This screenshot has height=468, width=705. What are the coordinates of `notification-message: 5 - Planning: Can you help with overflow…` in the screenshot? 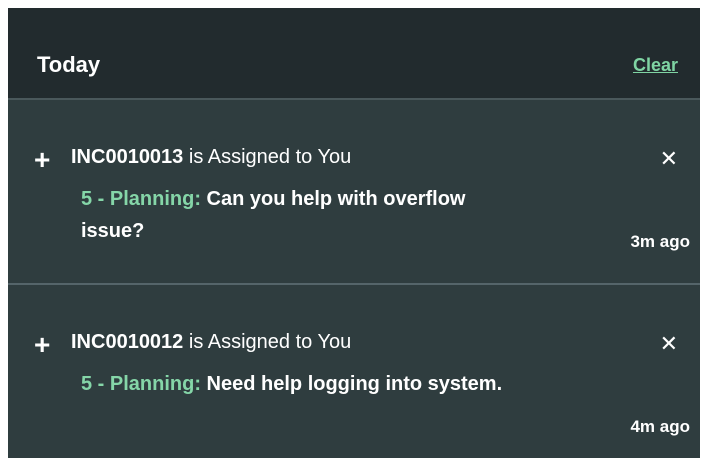 It's located at (296, 215).